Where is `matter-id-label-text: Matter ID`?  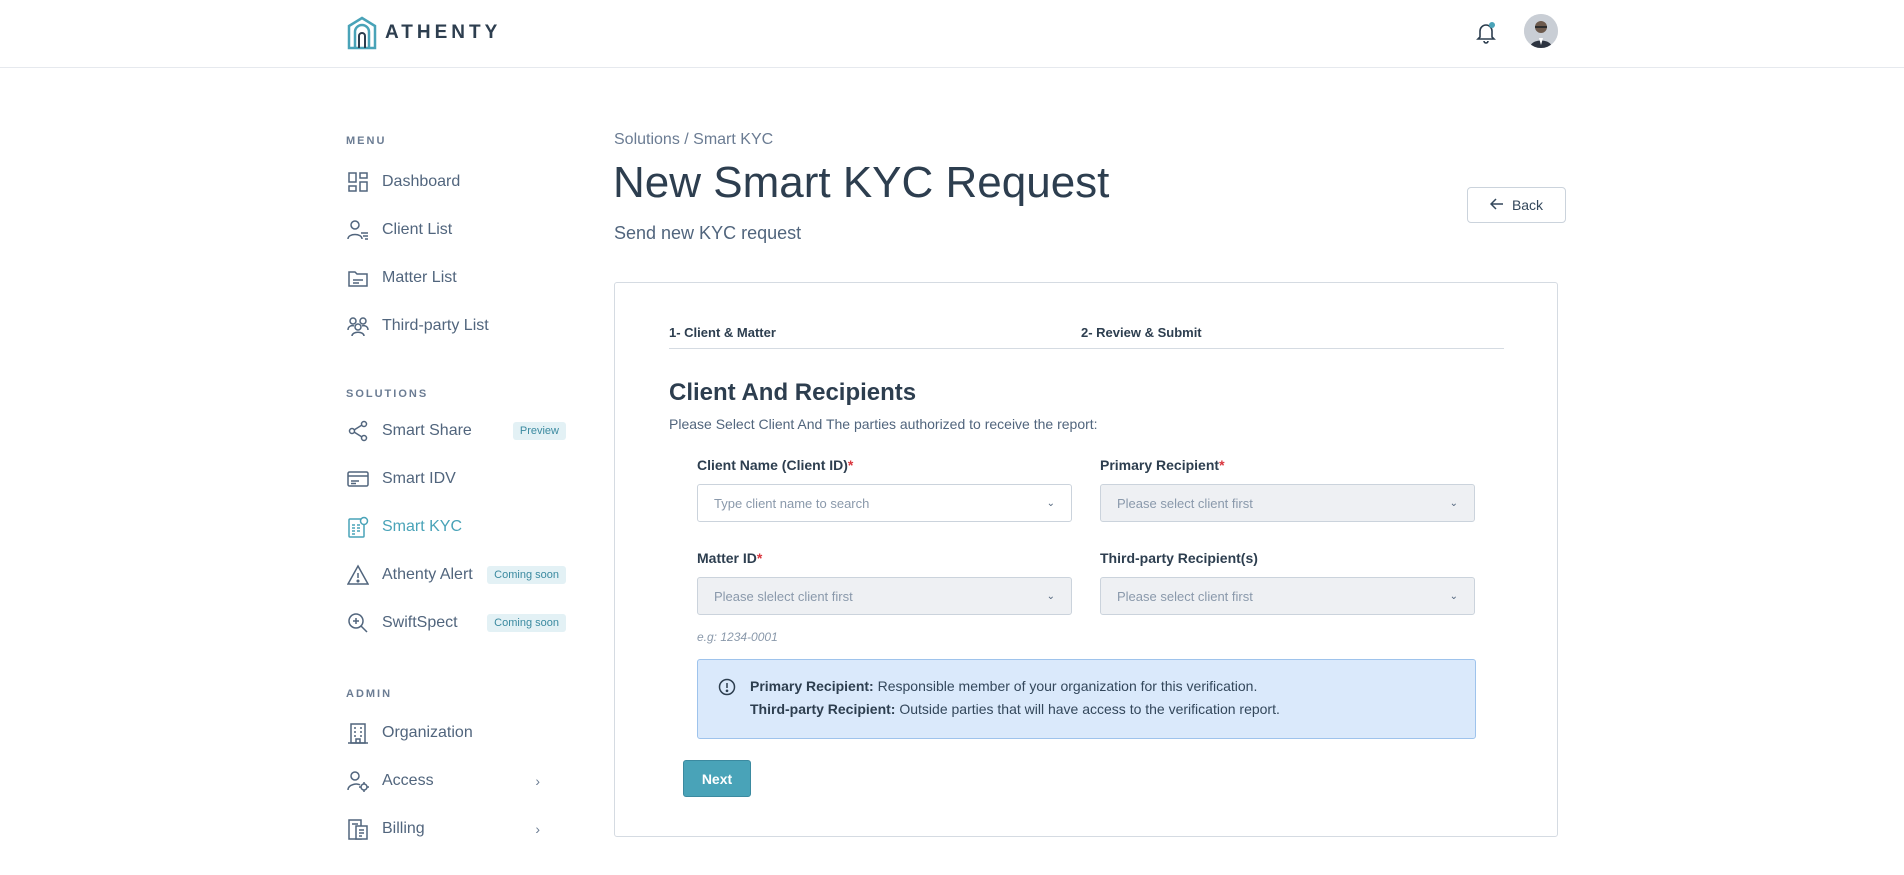 matter-id-label-text: Matter ID is located at coordinates (727, 558).